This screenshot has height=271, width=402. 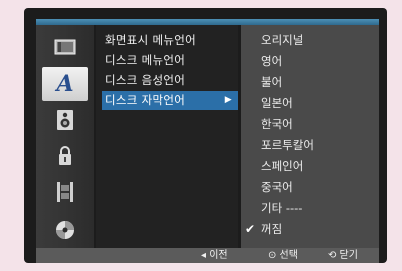 I want to click on prev-hint: ◂ 이전, so click(x=214, y=255).